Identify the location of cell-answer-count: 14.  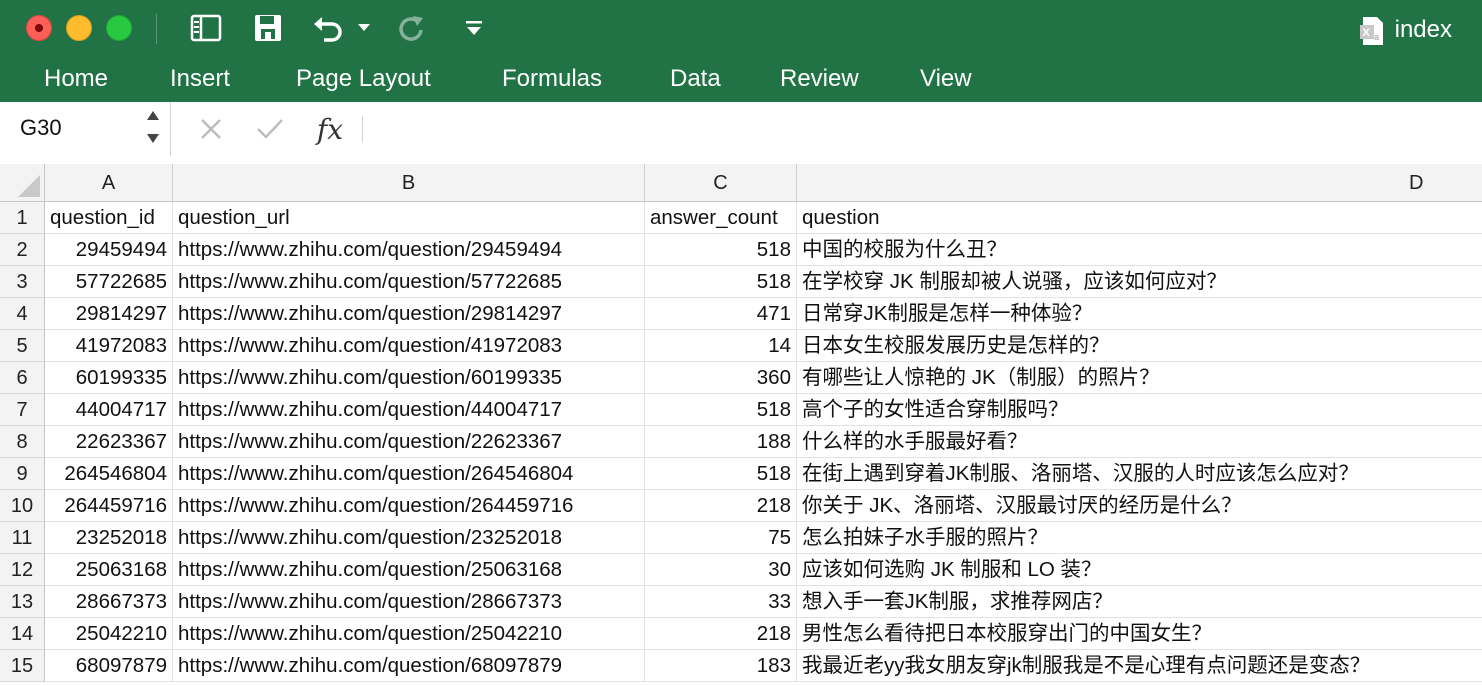
(721, 346).